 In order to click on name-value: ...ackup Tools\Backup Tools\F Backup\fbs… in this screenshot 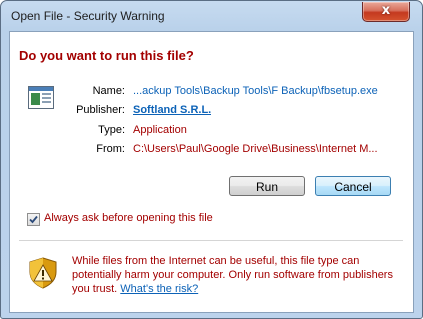, I will do `click(255, 91)`.